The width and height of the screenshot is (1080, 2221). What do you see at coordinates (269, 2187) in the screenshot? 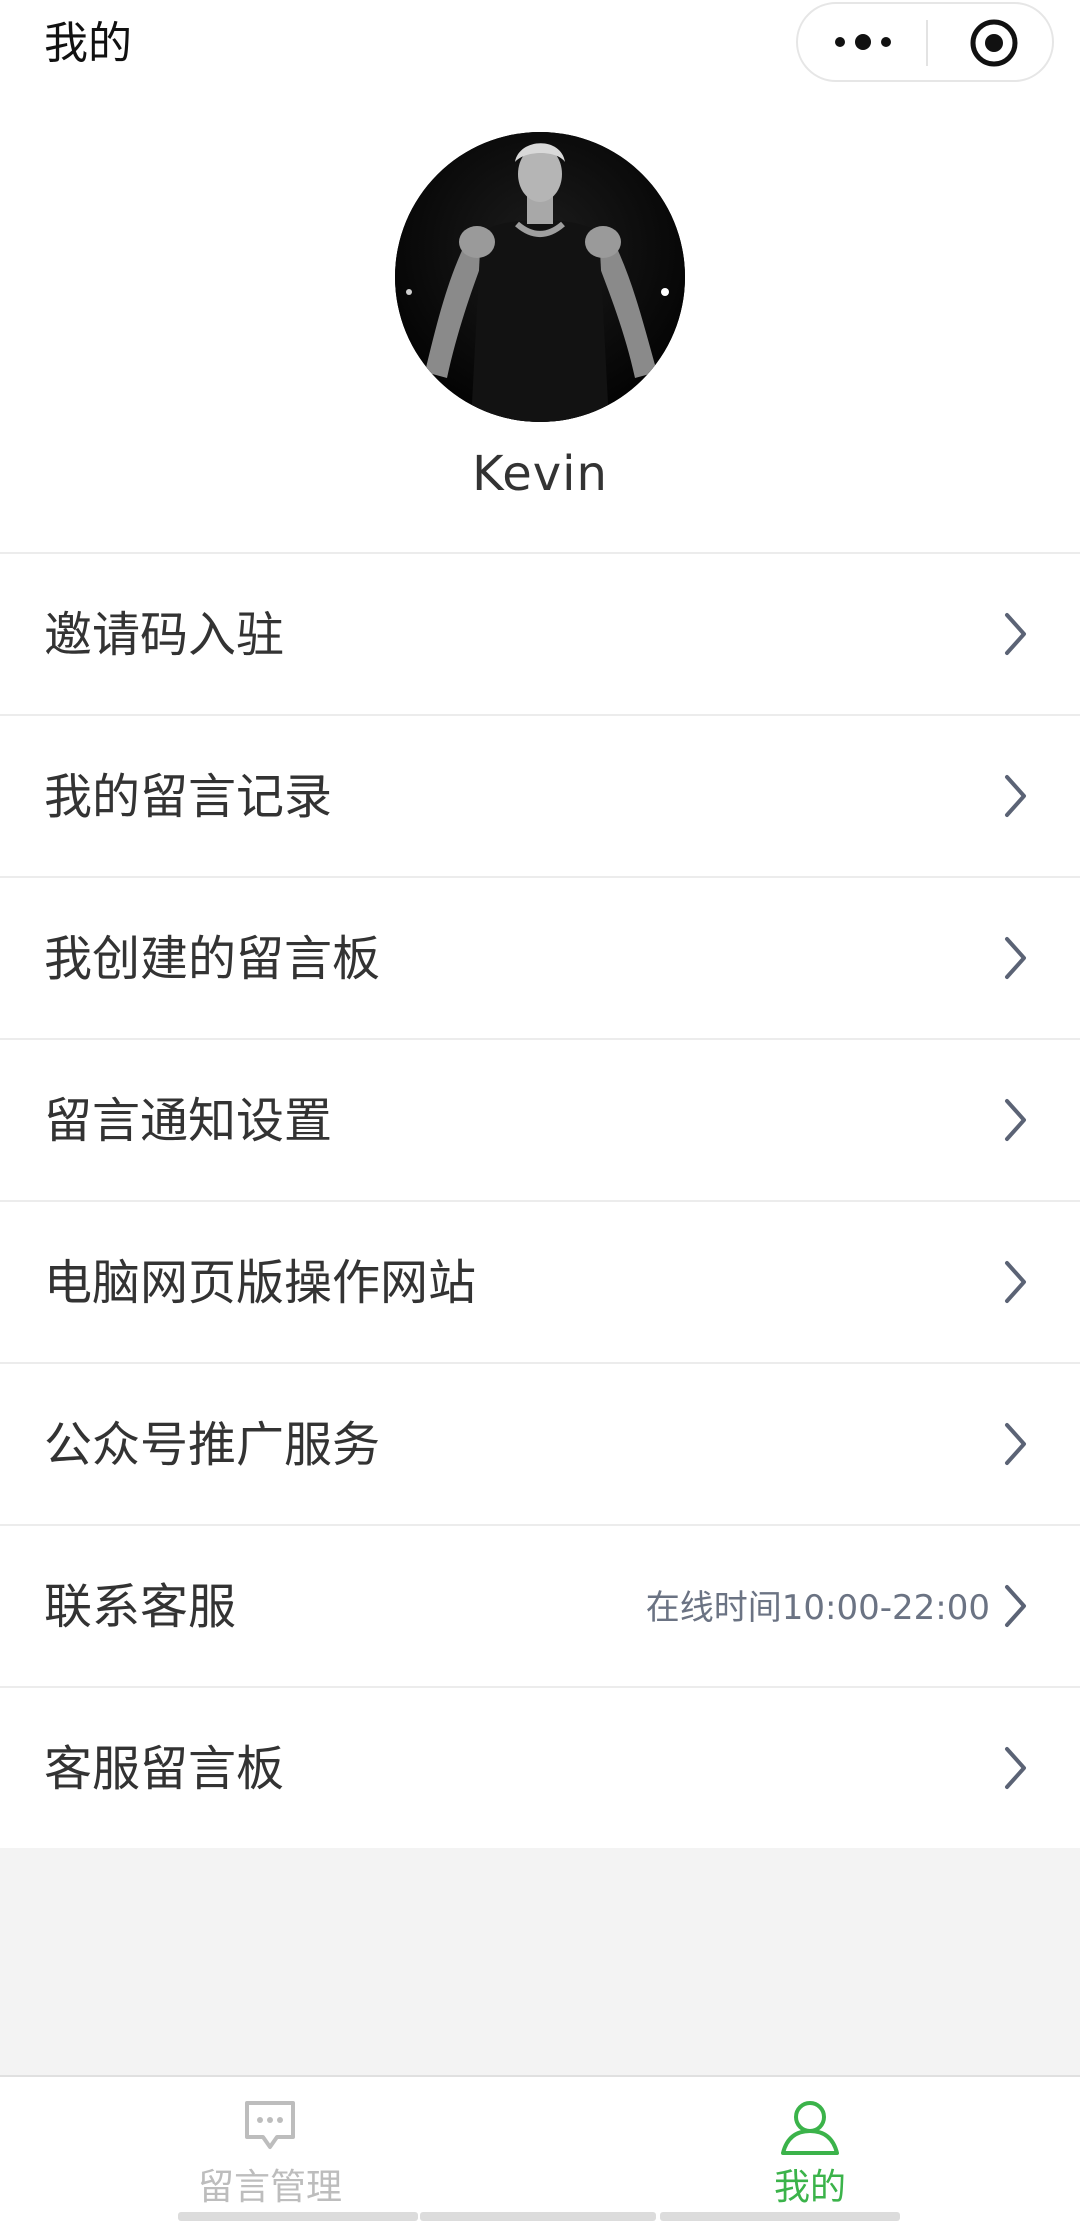
I see `tab-label: 留言管理` at bounding box center [269, 2187].